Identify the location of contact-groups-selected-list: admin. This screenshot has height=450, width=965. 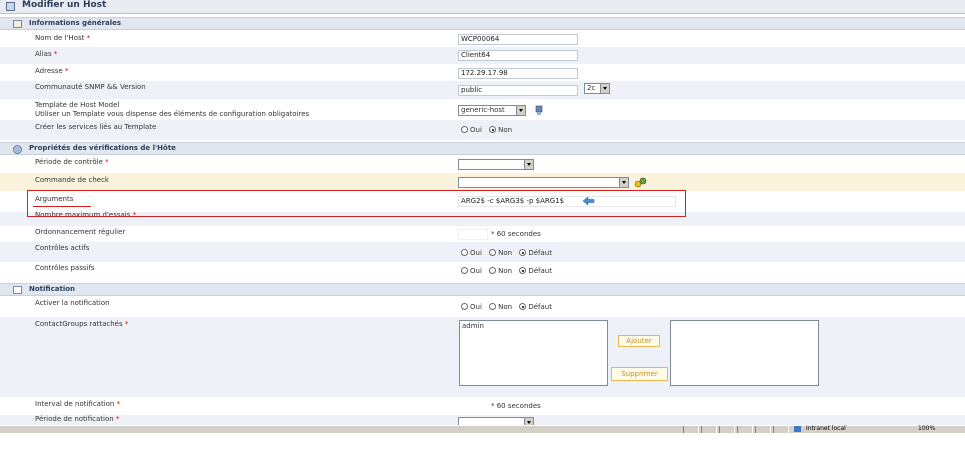
(533, 353).